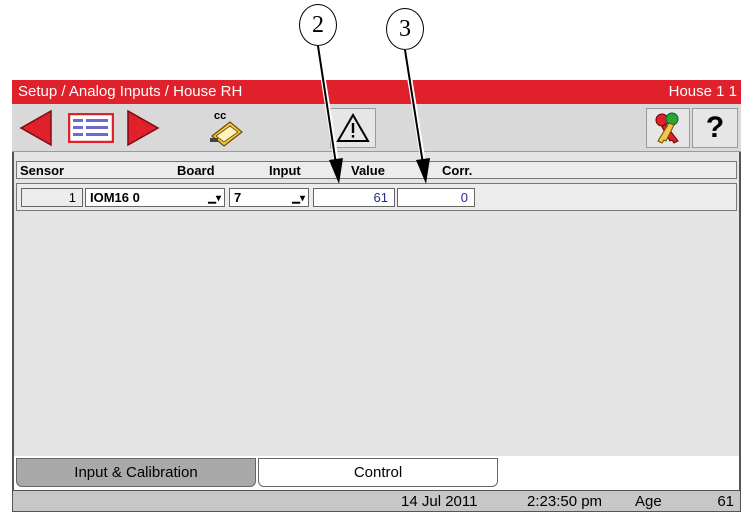 The width and height of the screenshot is (745, 516). I want to click on status-age-value: 61, so click(725, 501).